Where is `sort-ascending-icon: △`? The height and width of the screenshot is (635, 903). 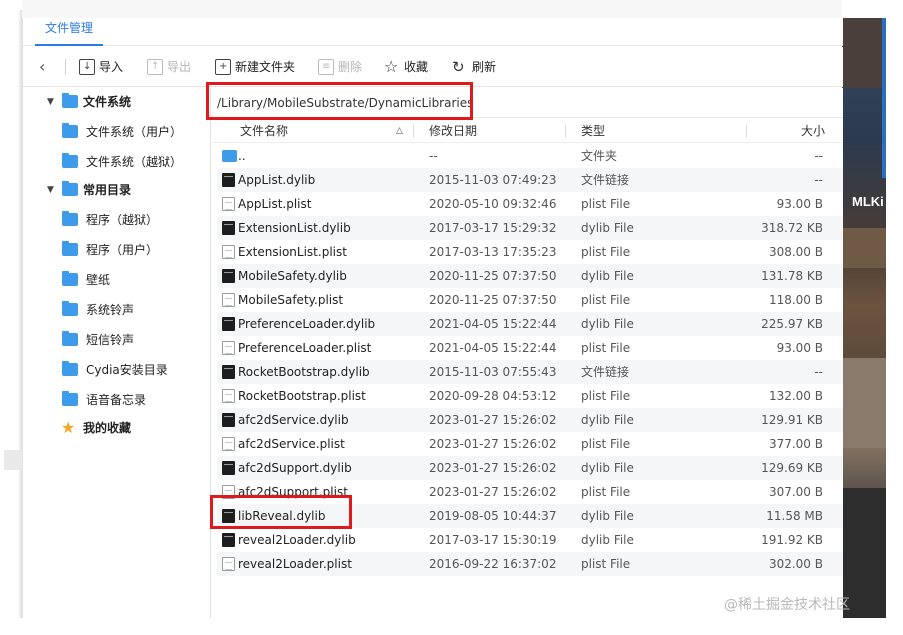 sort-ascending-icon: △ is located at coordinates (399, 131).